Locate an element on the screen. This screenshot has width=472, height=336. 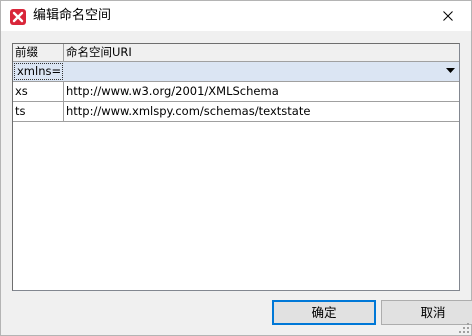
table-row: xs http://www.w3.org/2001/XMLSchema is located at coordinates (236, 92).